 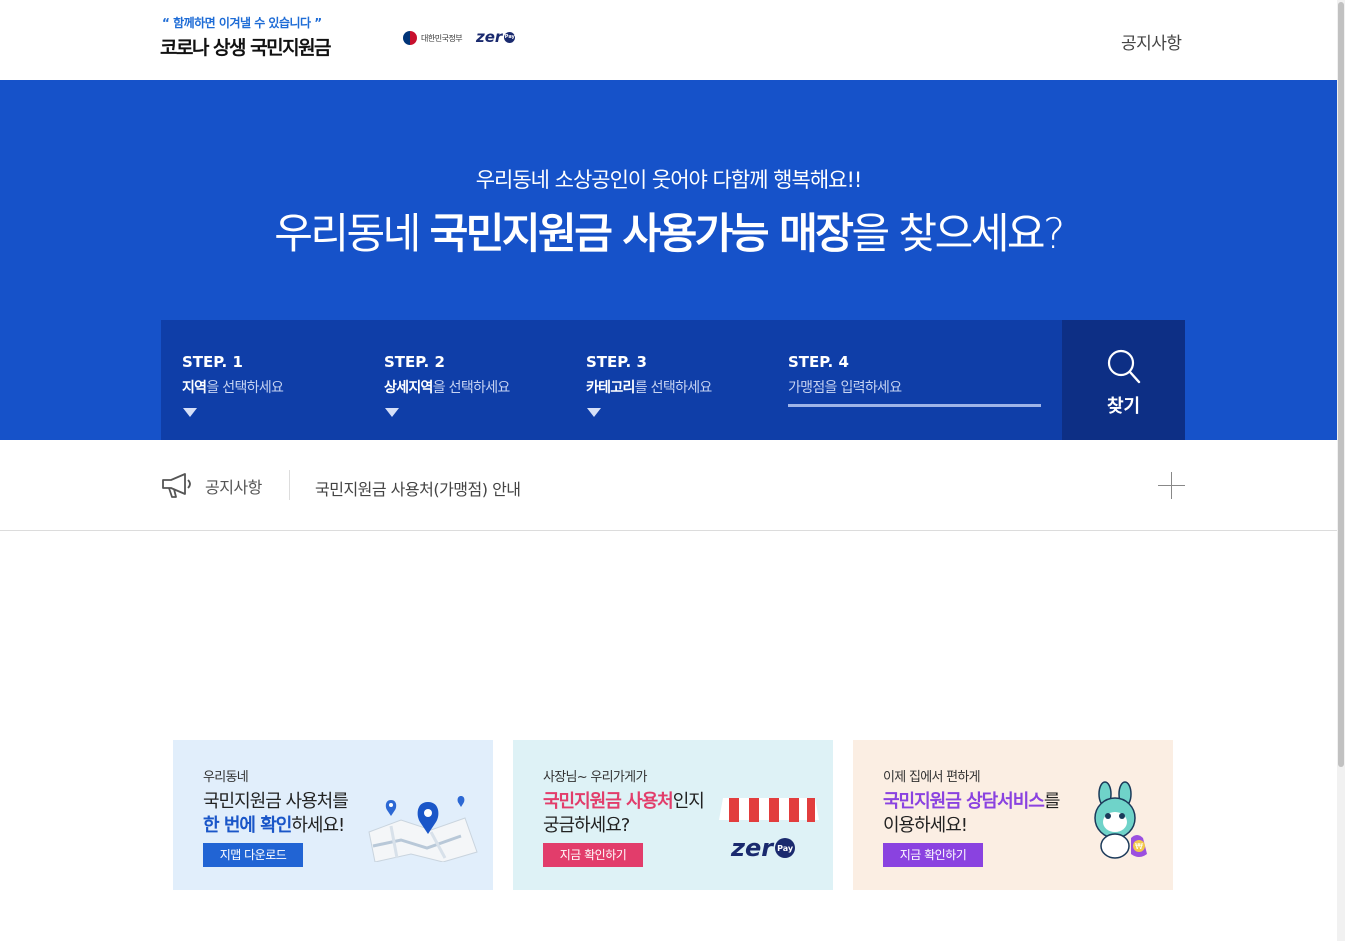 I want to click on banner-consult-service: 이제 집에서 편하게 국민지원금 상담서비스를 이용하세요! 지금 확인하기 ₩, so click(x=1013, y=815).